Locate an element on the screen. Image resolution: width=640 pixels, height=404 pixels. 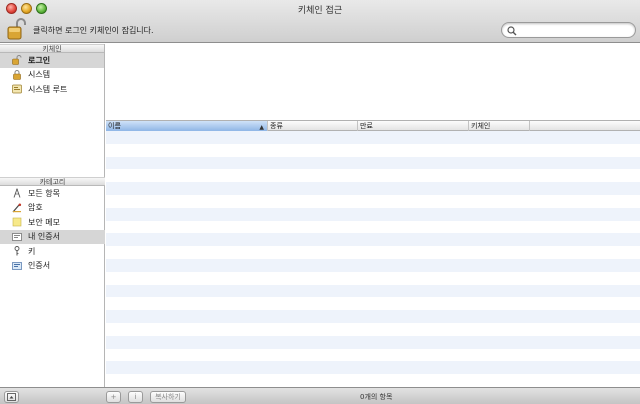
login-keychain-icon is located at coordinates (17, 60).